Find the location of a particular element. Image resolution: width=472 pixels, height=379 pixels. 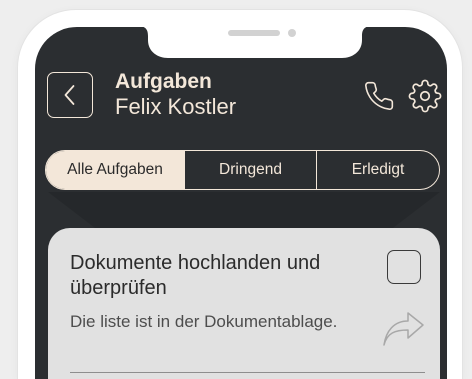

card-divider is located at coordinates (247, 372).